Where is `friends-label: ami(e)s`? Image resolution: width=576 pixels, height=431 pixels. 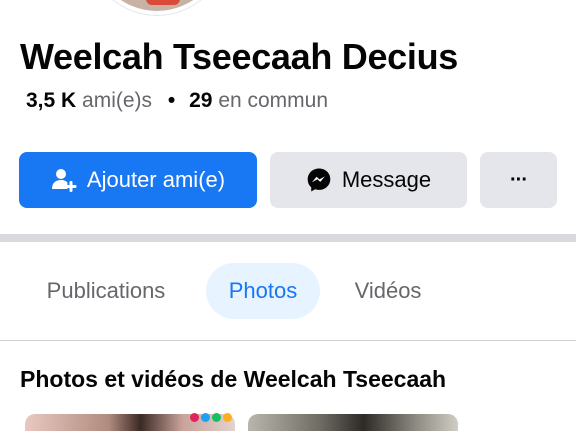 friends-label: ami(e)s is located at coordinates (117, 100).